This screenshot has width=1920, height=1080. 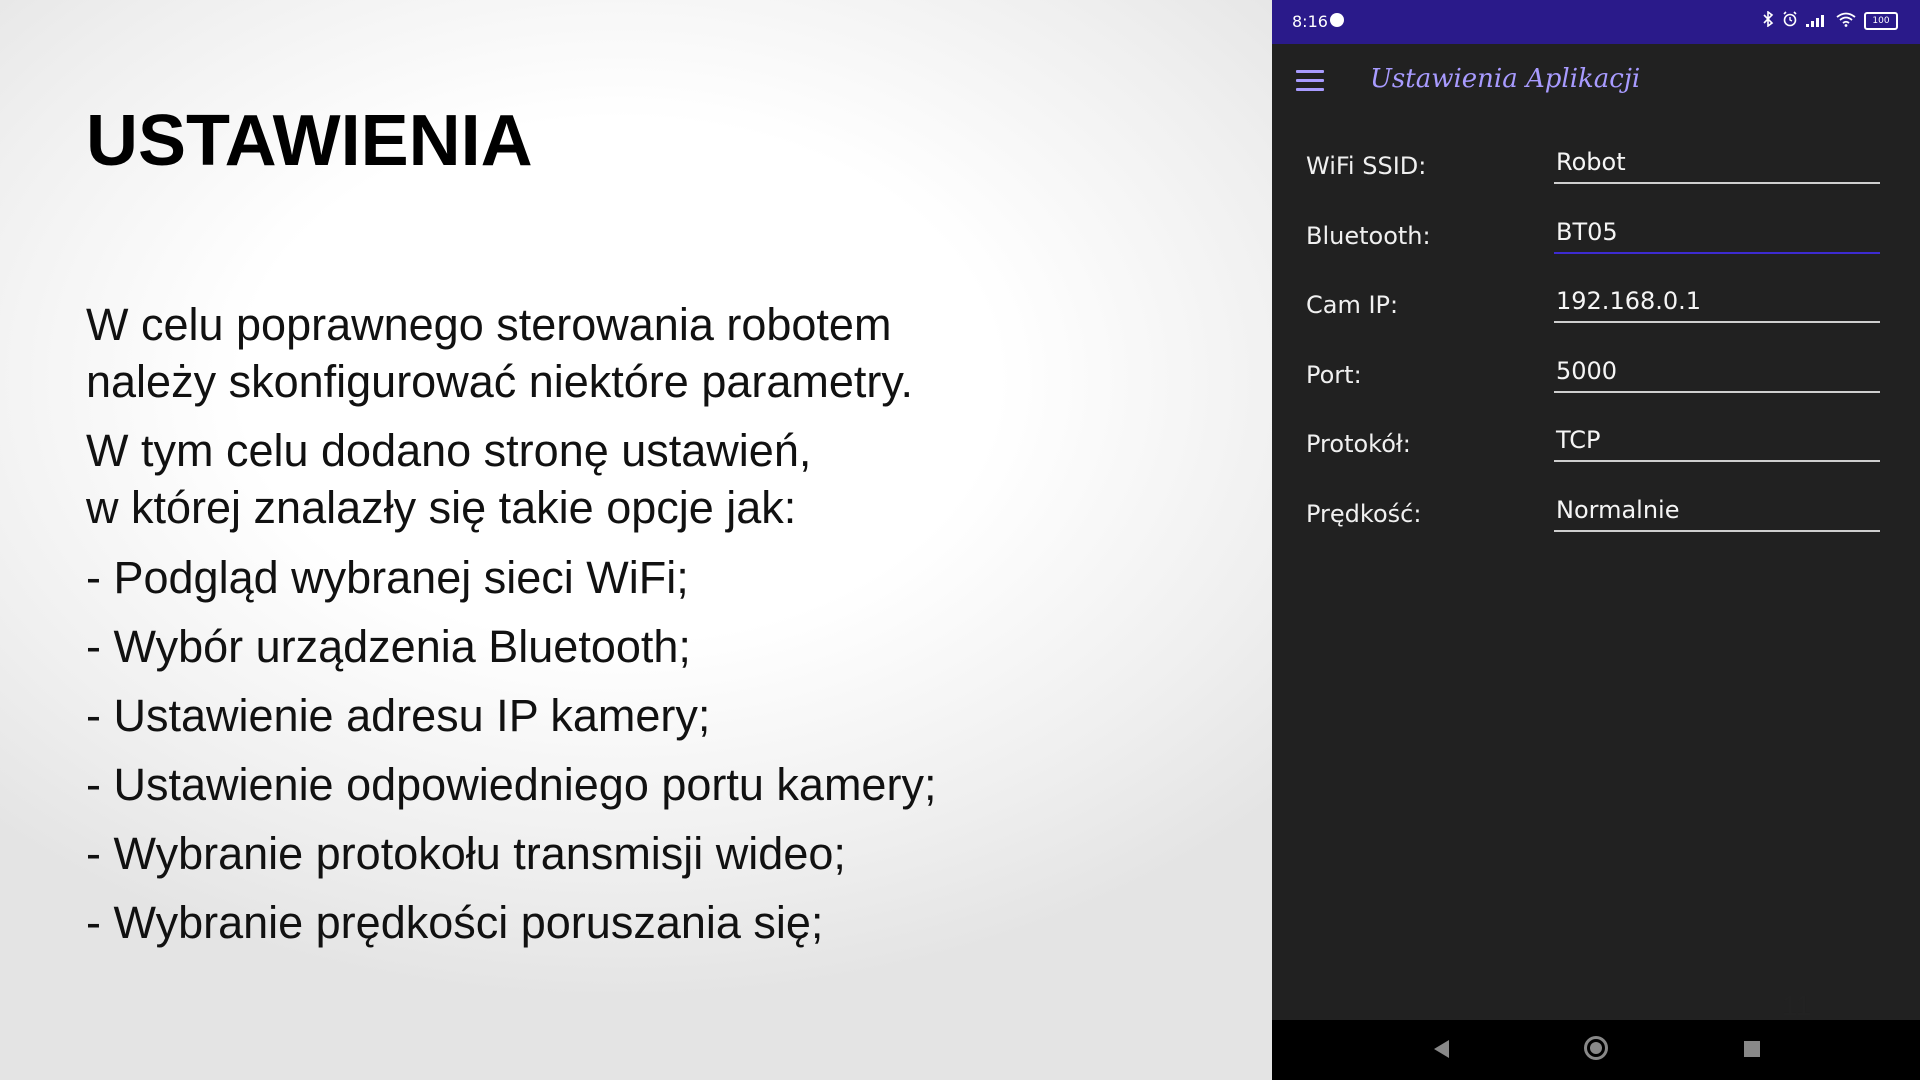 What do you see at coordinates (1368, 236) in the screenshot?
I see `setting-label: Bluetooth:` at bounding box center [1368, 236].